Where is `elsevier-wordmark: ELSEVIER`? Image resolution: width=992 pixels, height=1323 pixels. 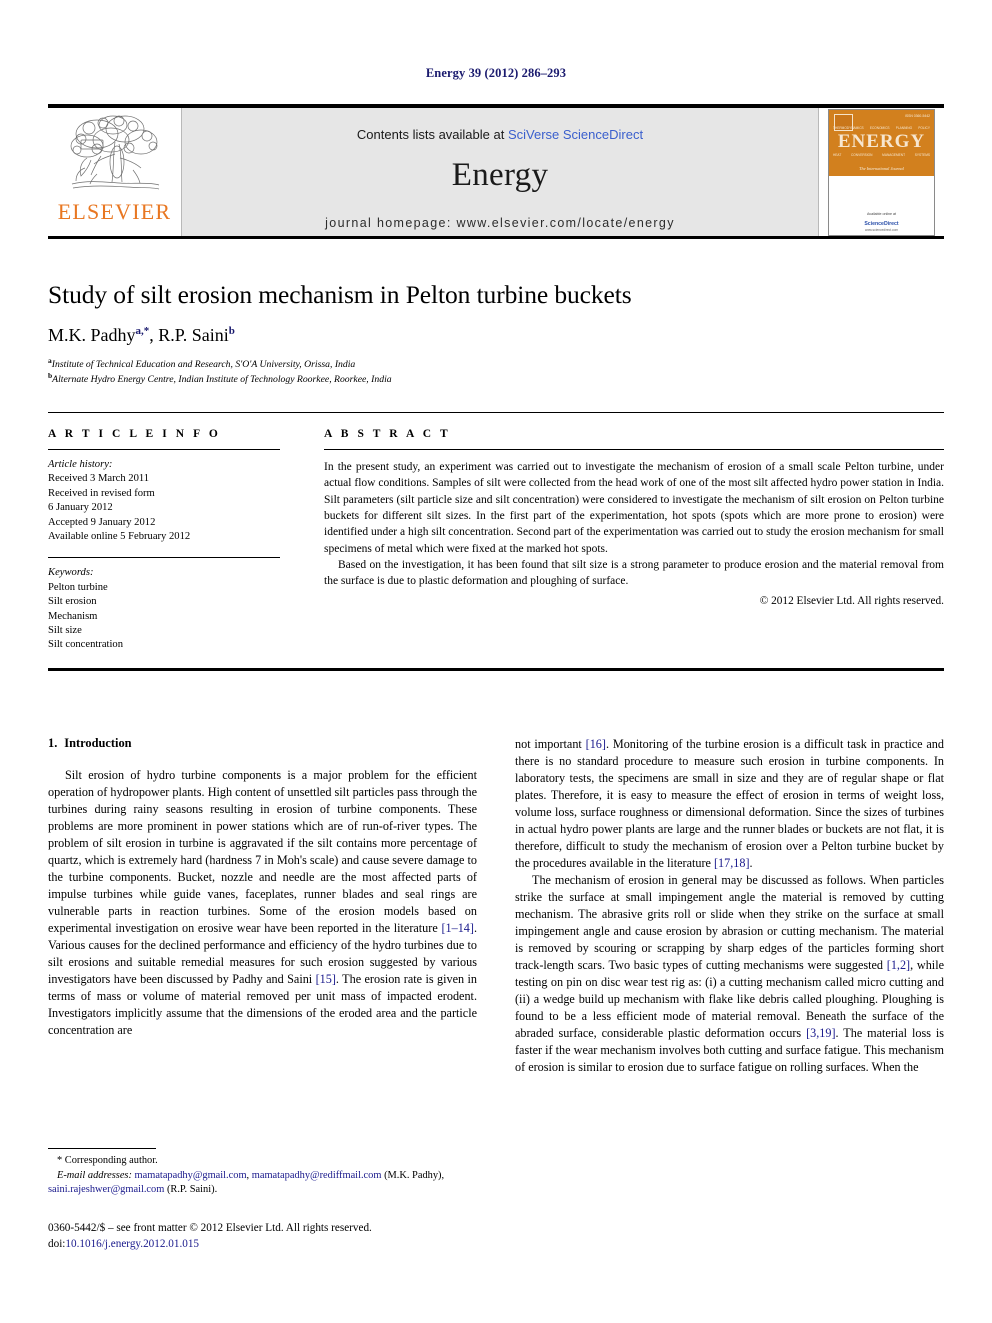
elsevier-wordmark: ELSEVIER is located at coordinates (114, 211).